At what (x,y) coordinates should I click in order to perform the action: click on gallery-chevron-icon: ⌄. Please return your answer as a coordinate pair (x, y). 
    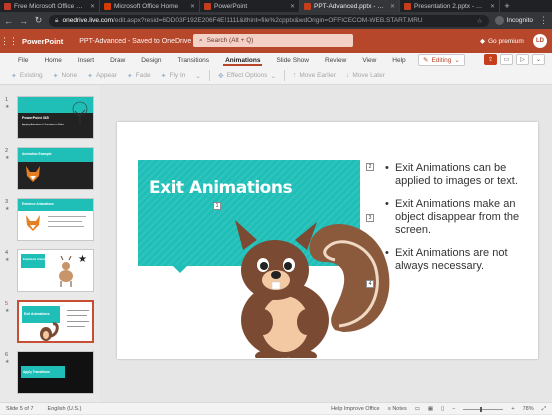
    Looking at the image, I should click on (197, 76).